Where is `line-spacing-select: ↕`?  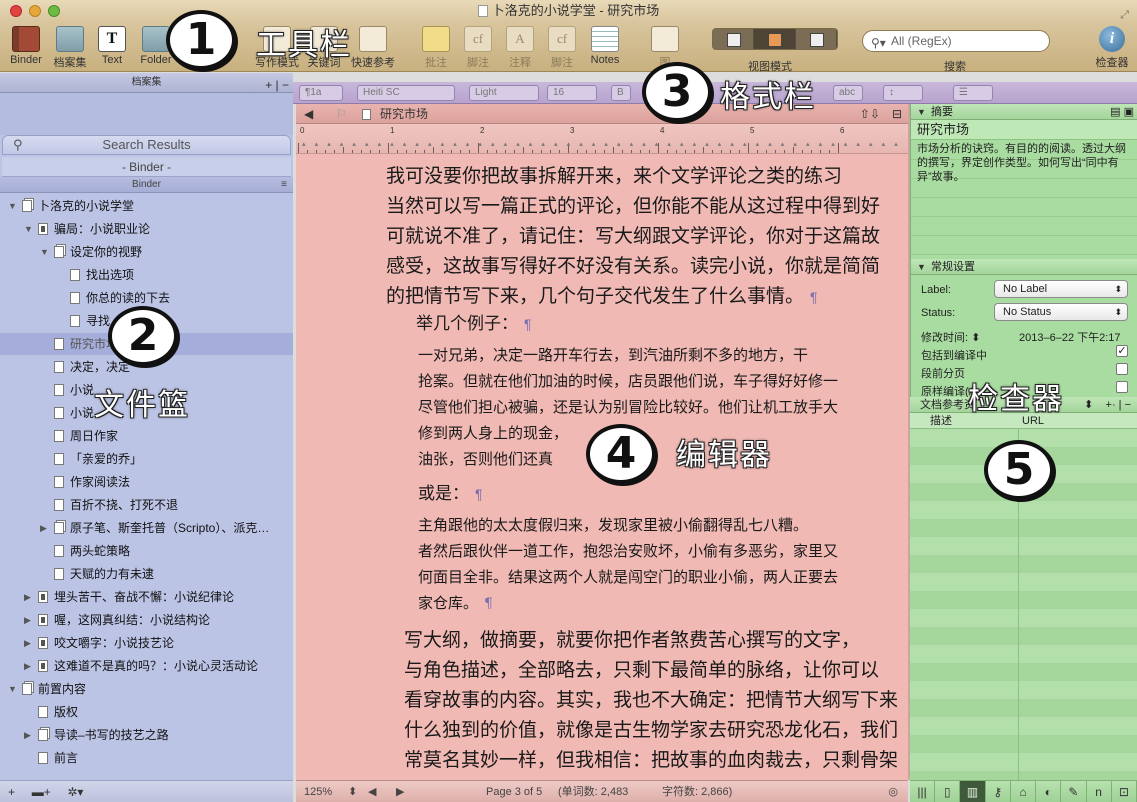
line-spacing-select: ↕ is located at coordinates (903, 93).